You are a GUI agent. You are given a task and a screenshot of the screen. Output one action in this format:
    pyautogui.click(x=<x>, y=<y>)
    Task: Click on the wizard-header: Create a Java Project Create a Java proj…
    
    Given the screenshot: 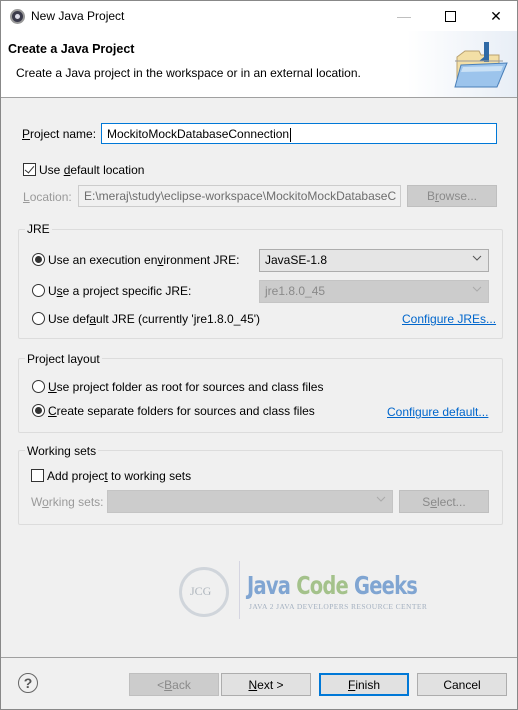 What is the action you would take?
    pyautogui.click(x=259, y=64)
    